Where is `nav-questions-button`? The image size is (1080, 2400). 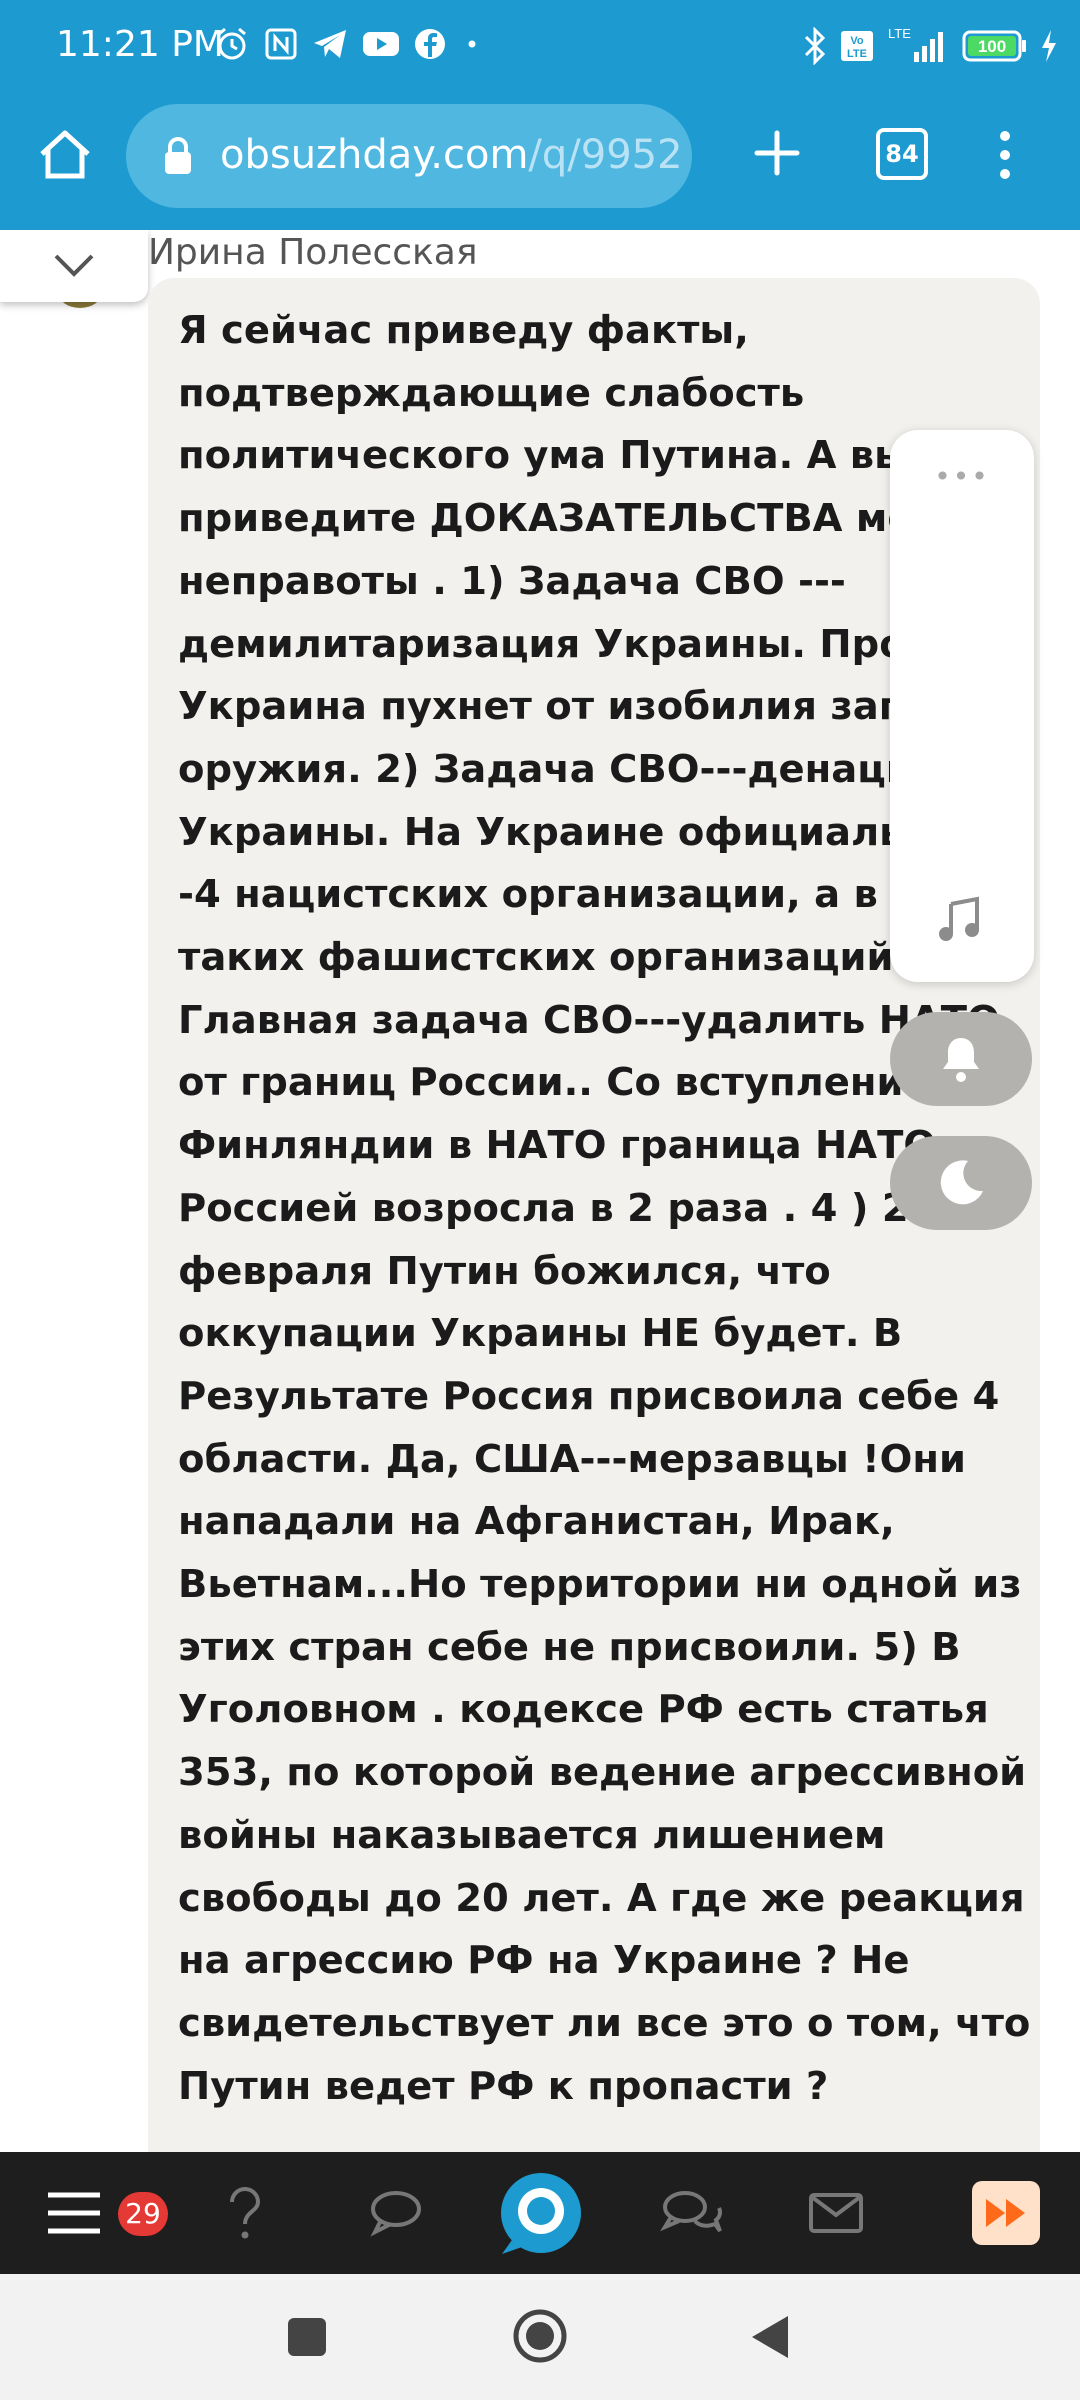
nav-questions-button is located at coordinates (245, 2213).